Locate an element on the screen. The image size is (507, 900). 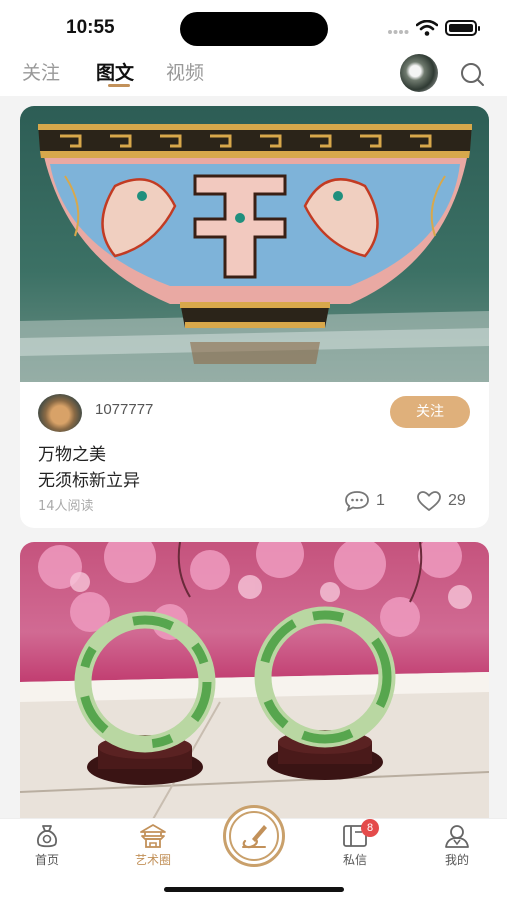
active-tab-indicator is located at coordinates (119, 85).